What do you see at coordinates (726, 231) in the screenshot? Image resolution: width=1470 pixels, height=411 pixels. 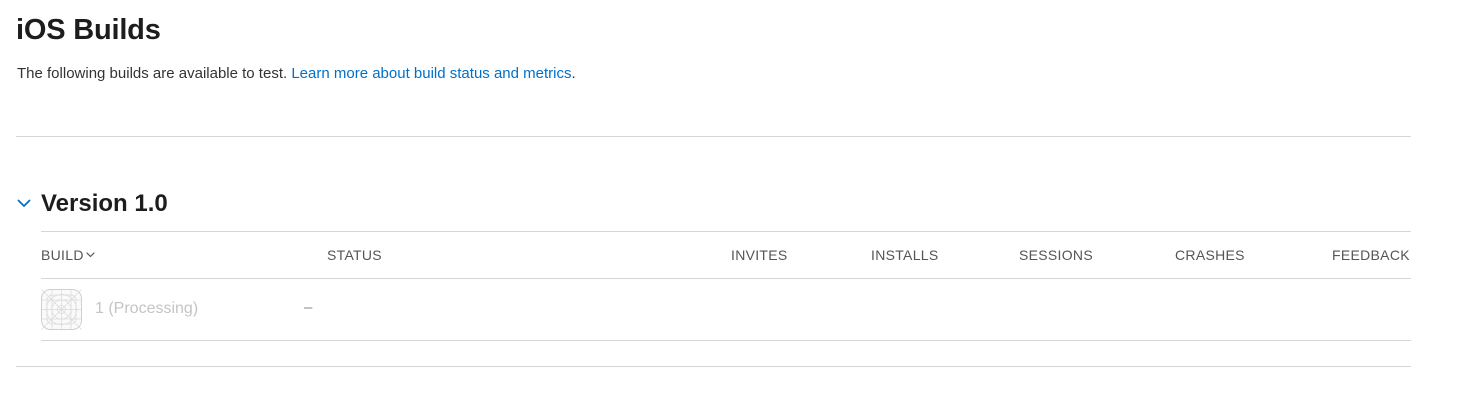 I see `table-top-rule` at bounding box center [726, 231].